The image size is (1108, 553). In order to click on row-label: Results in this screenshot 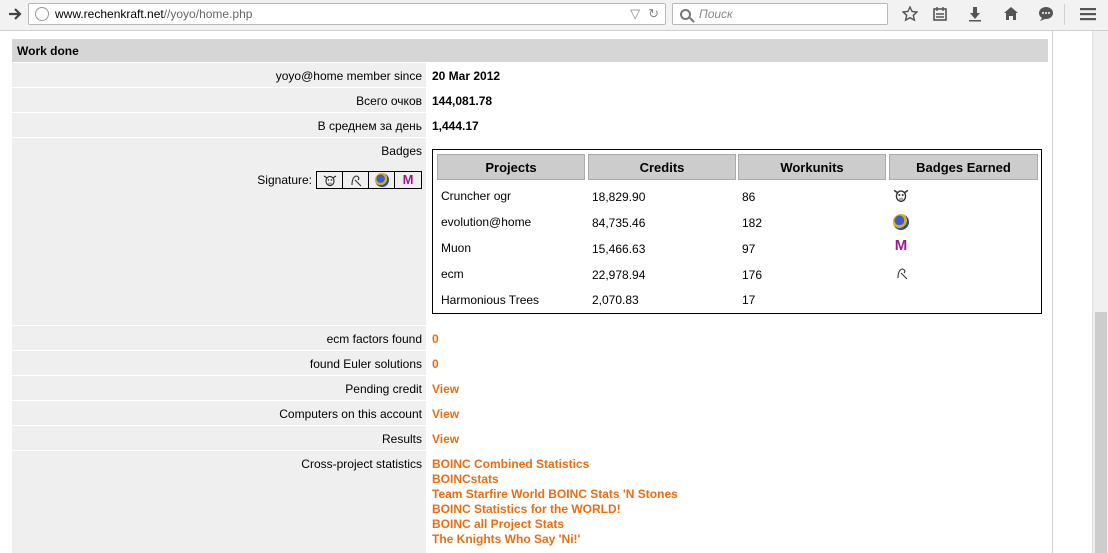, I will do `click(219, 438)`.